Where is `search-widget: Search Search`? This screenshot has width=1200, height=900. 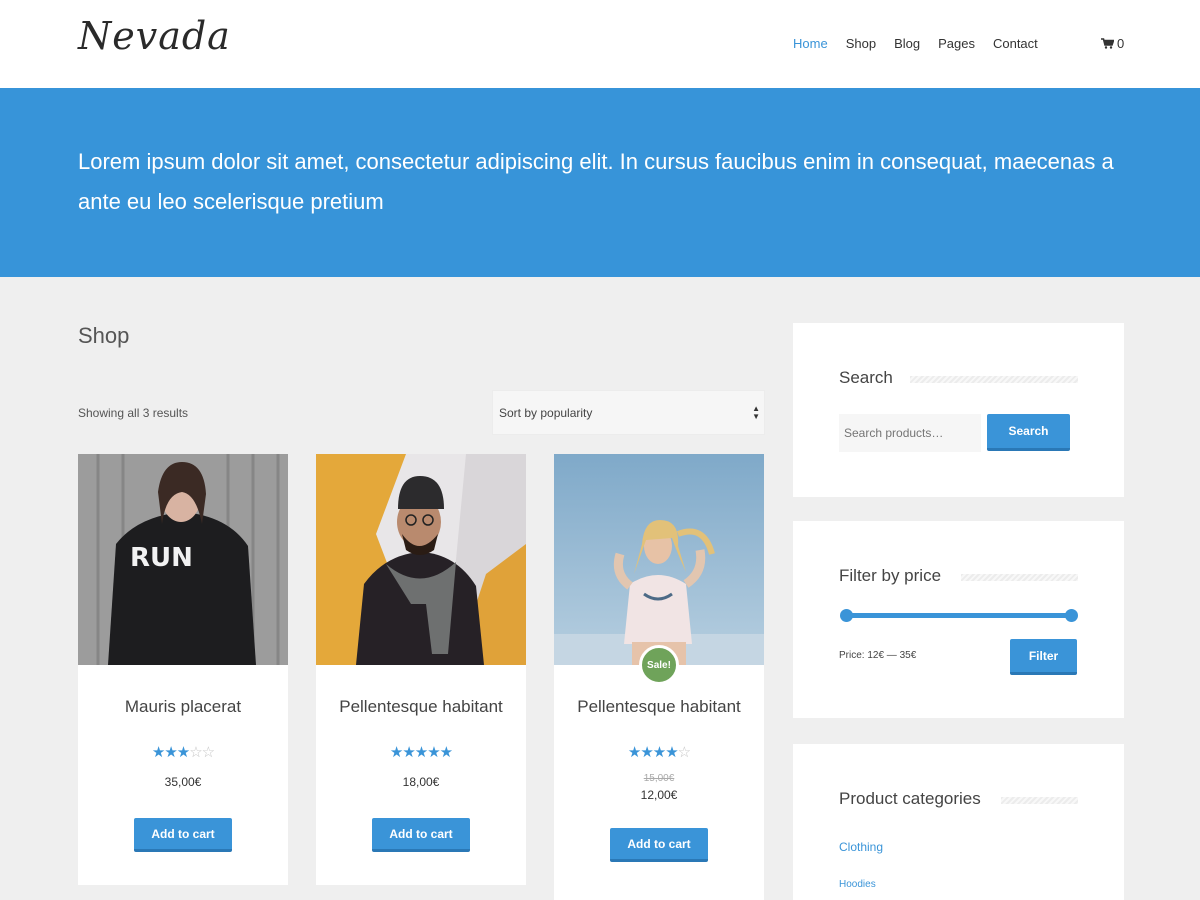 search-widget: Search Search is located at coordinates (958, 410).